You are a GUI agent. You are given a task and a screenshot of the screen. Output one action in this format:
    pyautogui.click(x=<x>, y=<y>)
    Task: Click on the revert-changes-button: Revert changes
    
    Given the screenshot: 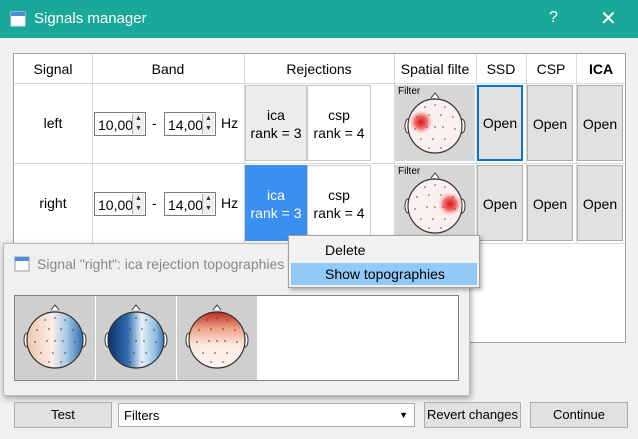 What is the action you would take?
    pyautogui.click(x=472, y=415)
    